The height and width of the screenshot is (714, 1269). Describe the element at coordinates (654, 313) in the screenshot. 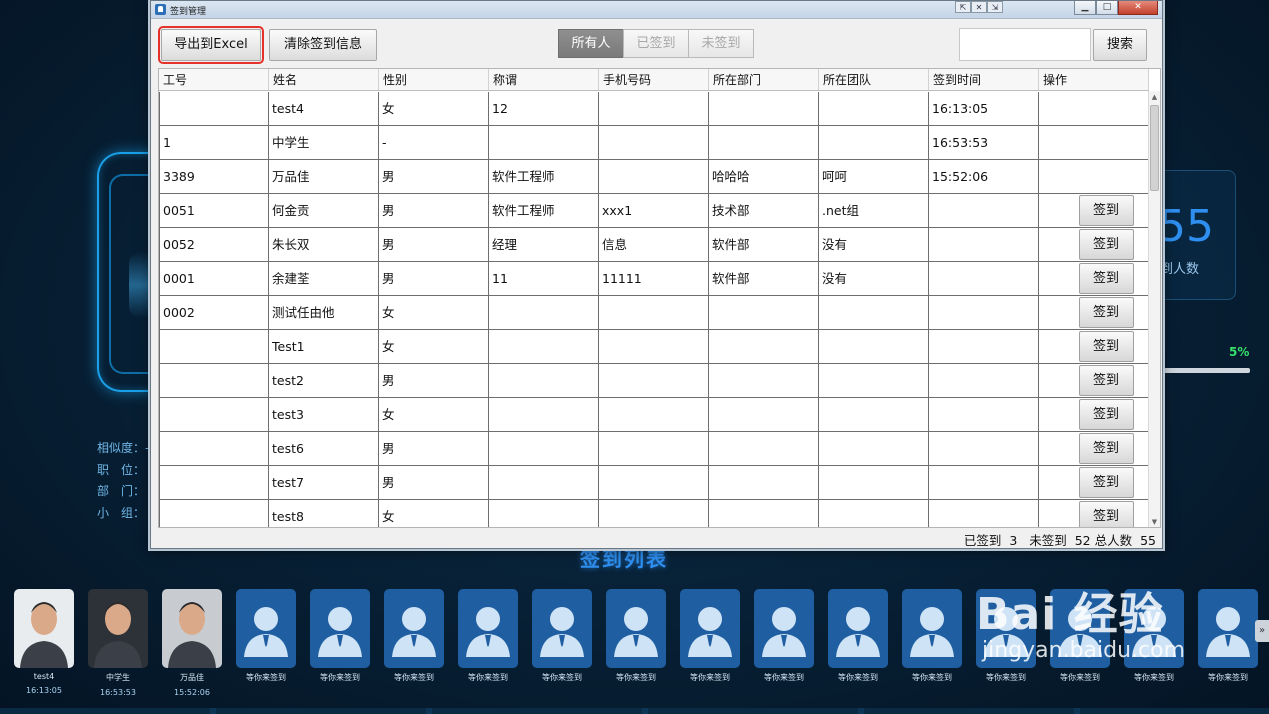

I see `table-row: 0002 测试任由他女 签到` at that location.